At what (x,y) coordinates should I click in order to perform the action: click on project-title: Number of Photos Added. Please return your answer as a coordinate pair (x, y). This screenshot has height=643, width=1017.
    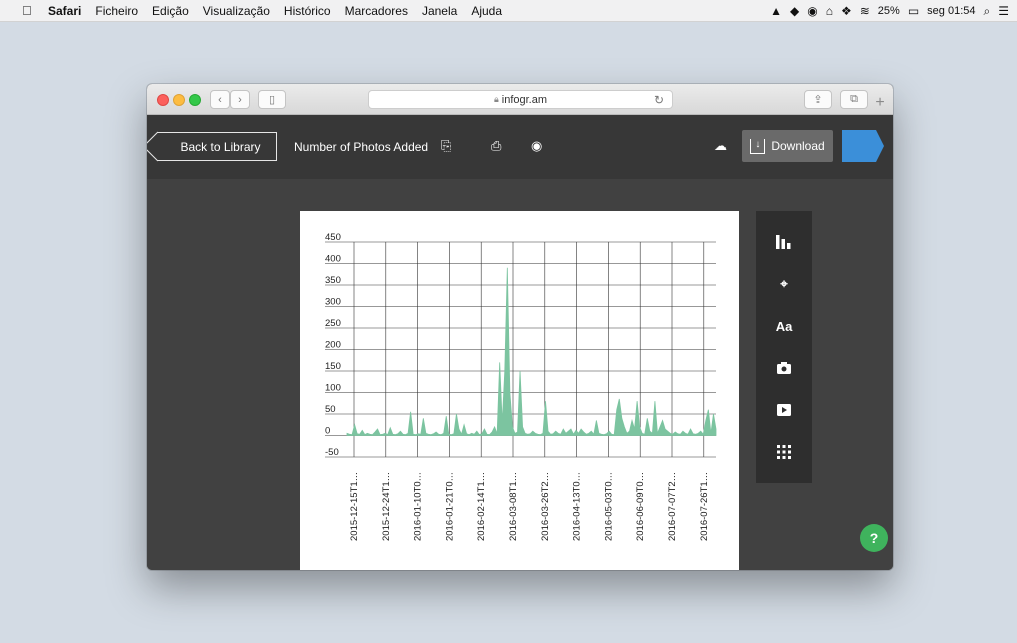
    Looking at the image, I should click on (361, 147).